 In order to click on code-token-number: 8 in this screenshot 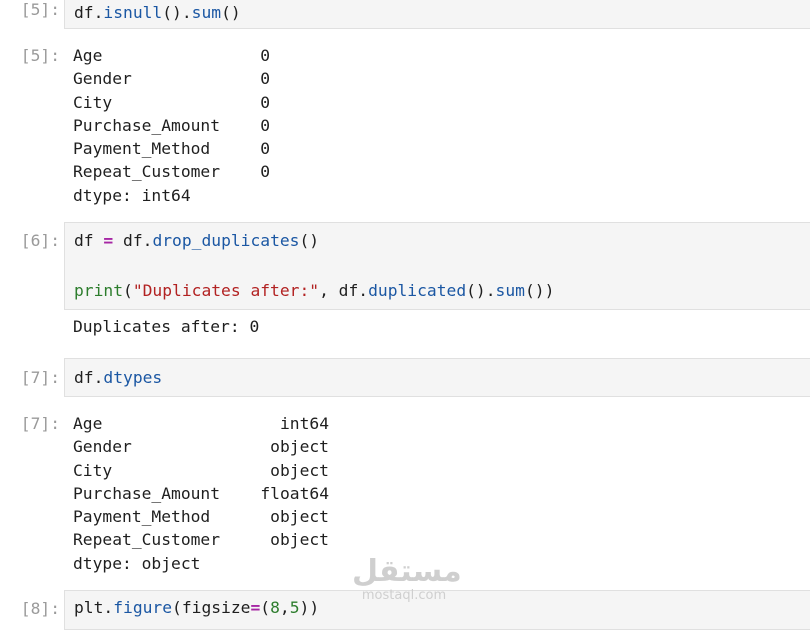, I will do `click(275, 607)`.